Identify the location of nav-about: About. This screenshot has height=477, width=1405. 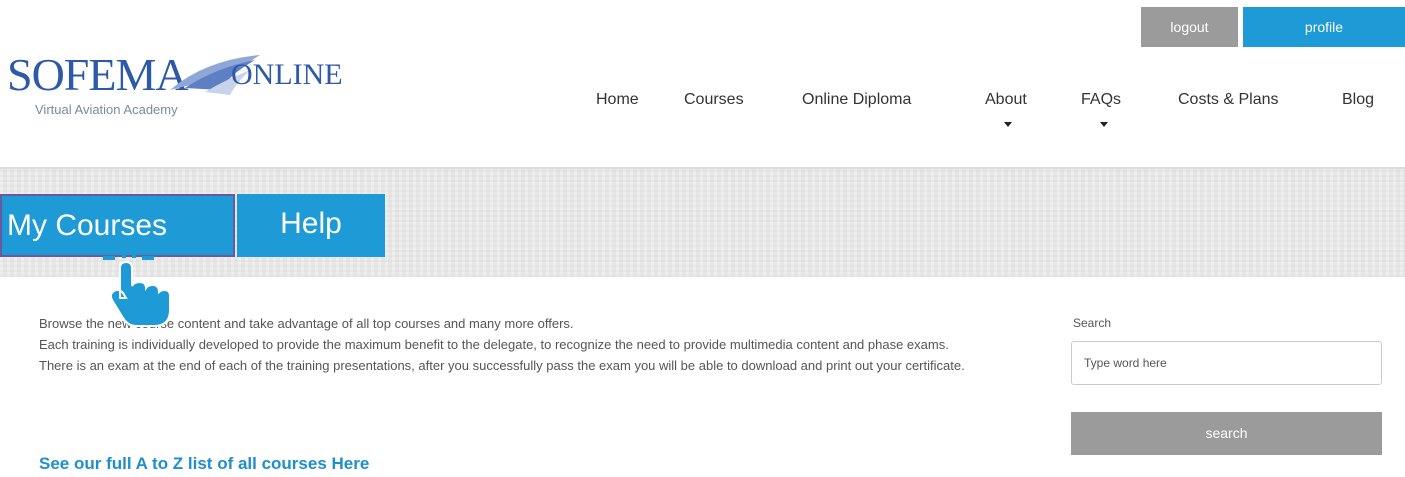
(1006, 100).